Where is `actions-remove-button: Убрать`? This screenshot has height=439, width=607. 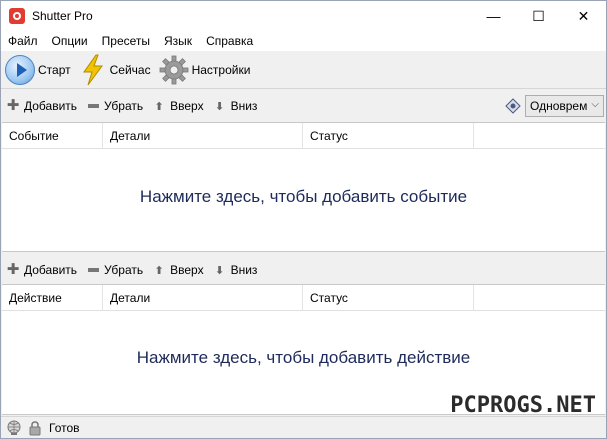
actions-remove-button: Убрать is located at coordinates (115, 270).